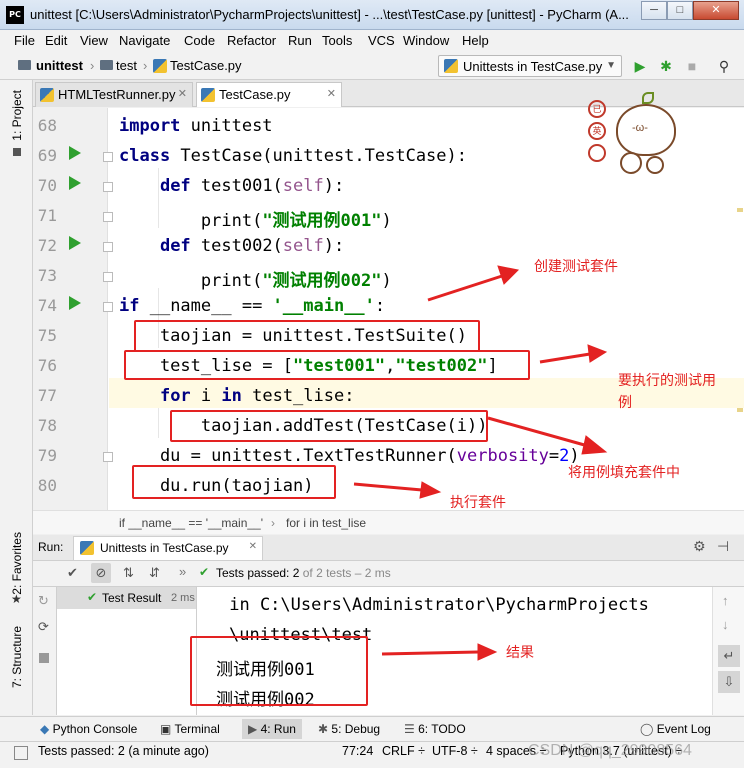 This screenshot has width=744, height=768. I want to click on maximize-button: □, so click(680, 10).